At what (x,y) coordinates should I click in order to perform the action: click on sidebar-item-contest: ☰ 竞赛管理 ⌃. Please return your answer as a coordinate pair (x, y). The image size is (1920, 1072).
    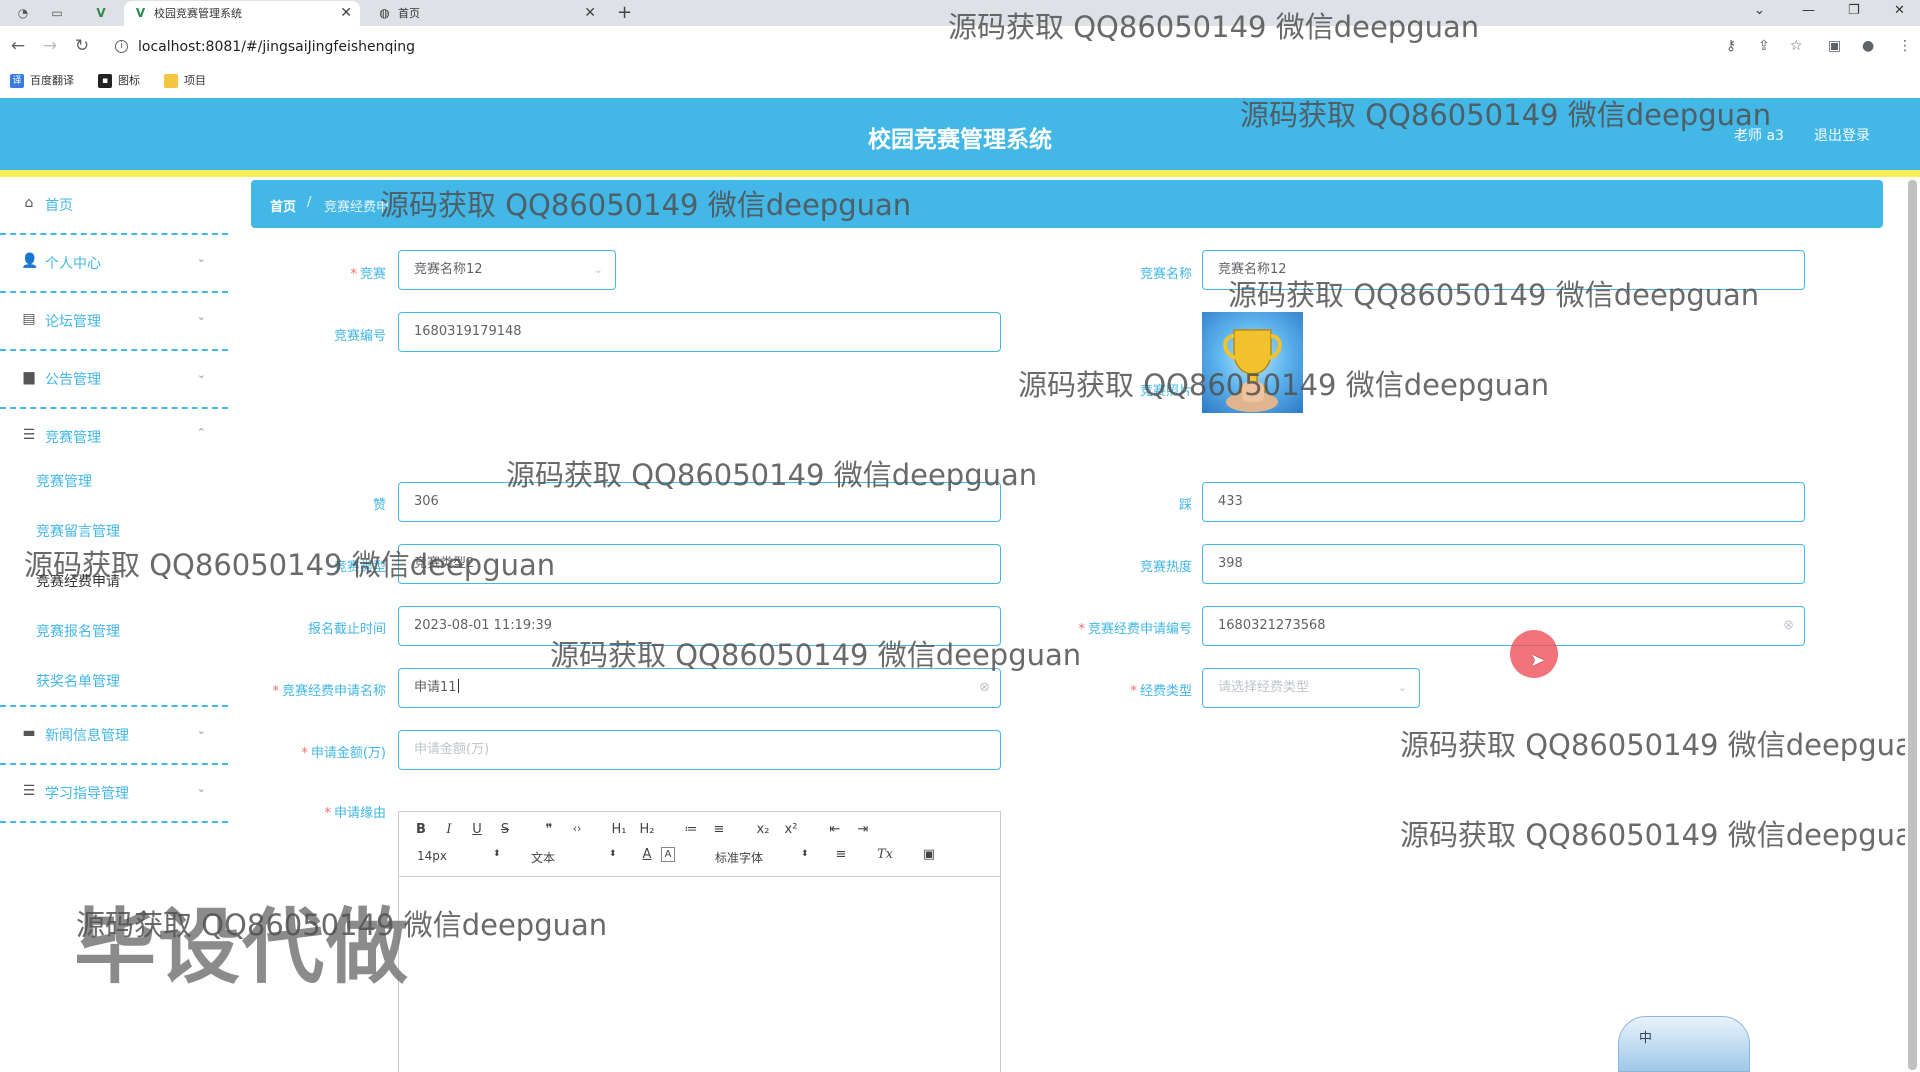
    Looking at the image, I should click on (114, 438).